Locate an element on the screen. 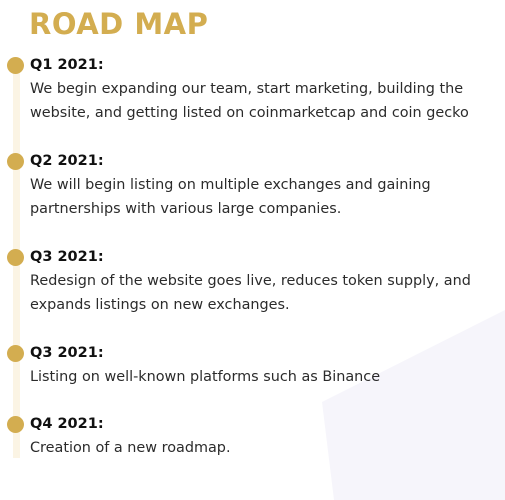 The image size is (505, 500). milestone-quarter: Q2 2021: is located at coordinates (67, 161).